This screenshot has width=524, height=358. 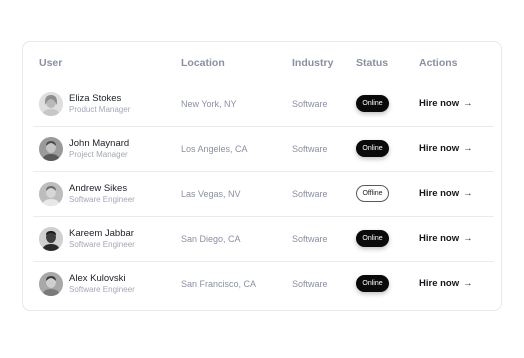 I want to click on user-role: Product Manager, so click(x=100, y=109).